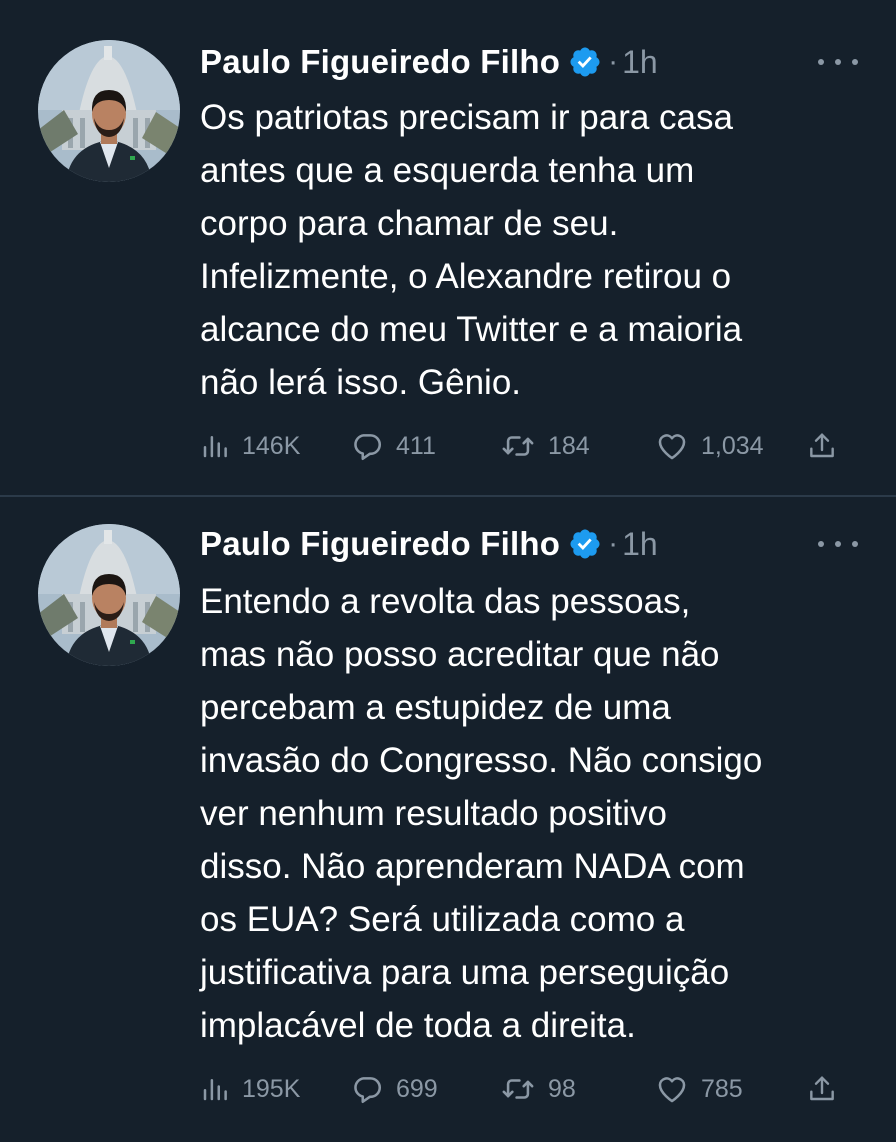  Describe the element at coordinates (442, 919) in the screenshot. I see `tweet-text-line: os EUA? Será utilizada como a` at that location.